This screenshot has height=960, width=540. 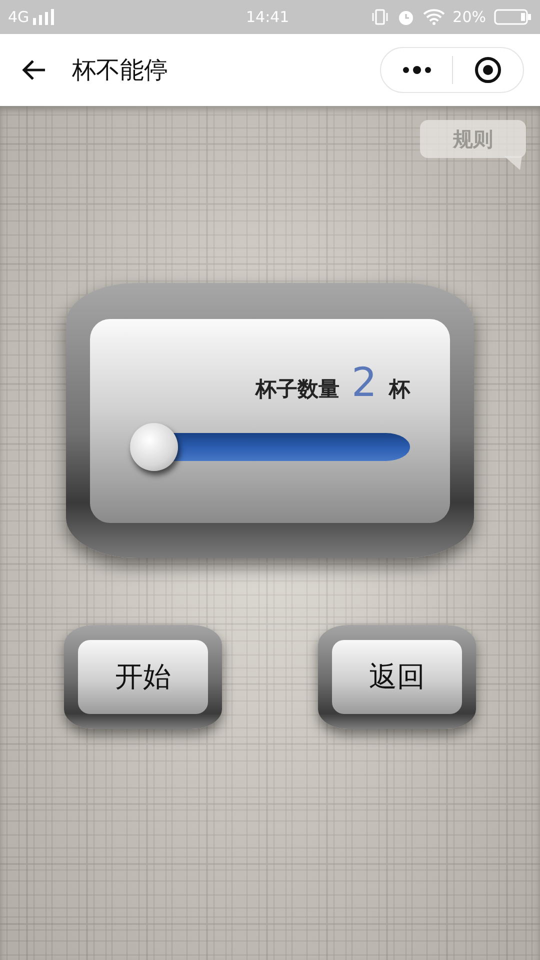 What do you see at coordinates (469, 17) in the screenshot?
I see `battery-percent: 20%` at bounding box center [469, 17].